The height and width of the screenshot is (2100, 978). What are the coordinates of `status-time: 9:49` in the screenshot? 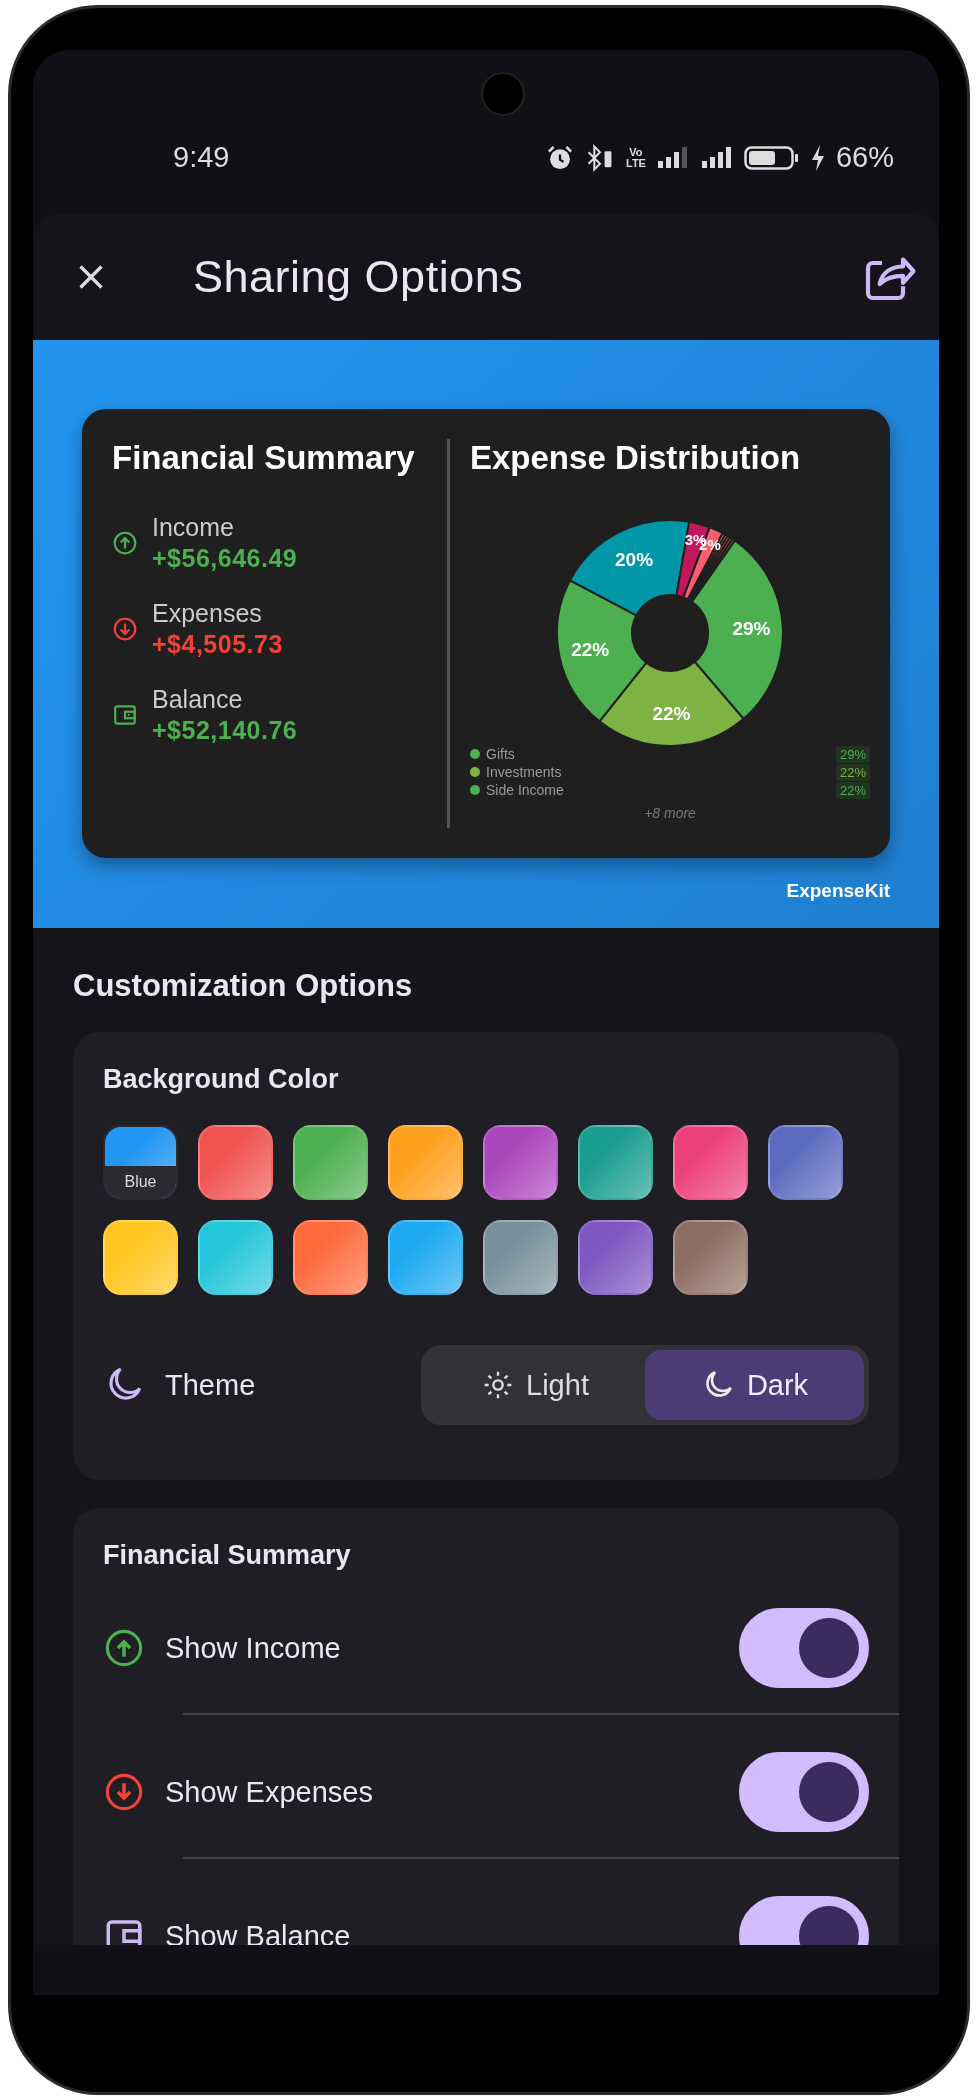 It's located at (201, 157).